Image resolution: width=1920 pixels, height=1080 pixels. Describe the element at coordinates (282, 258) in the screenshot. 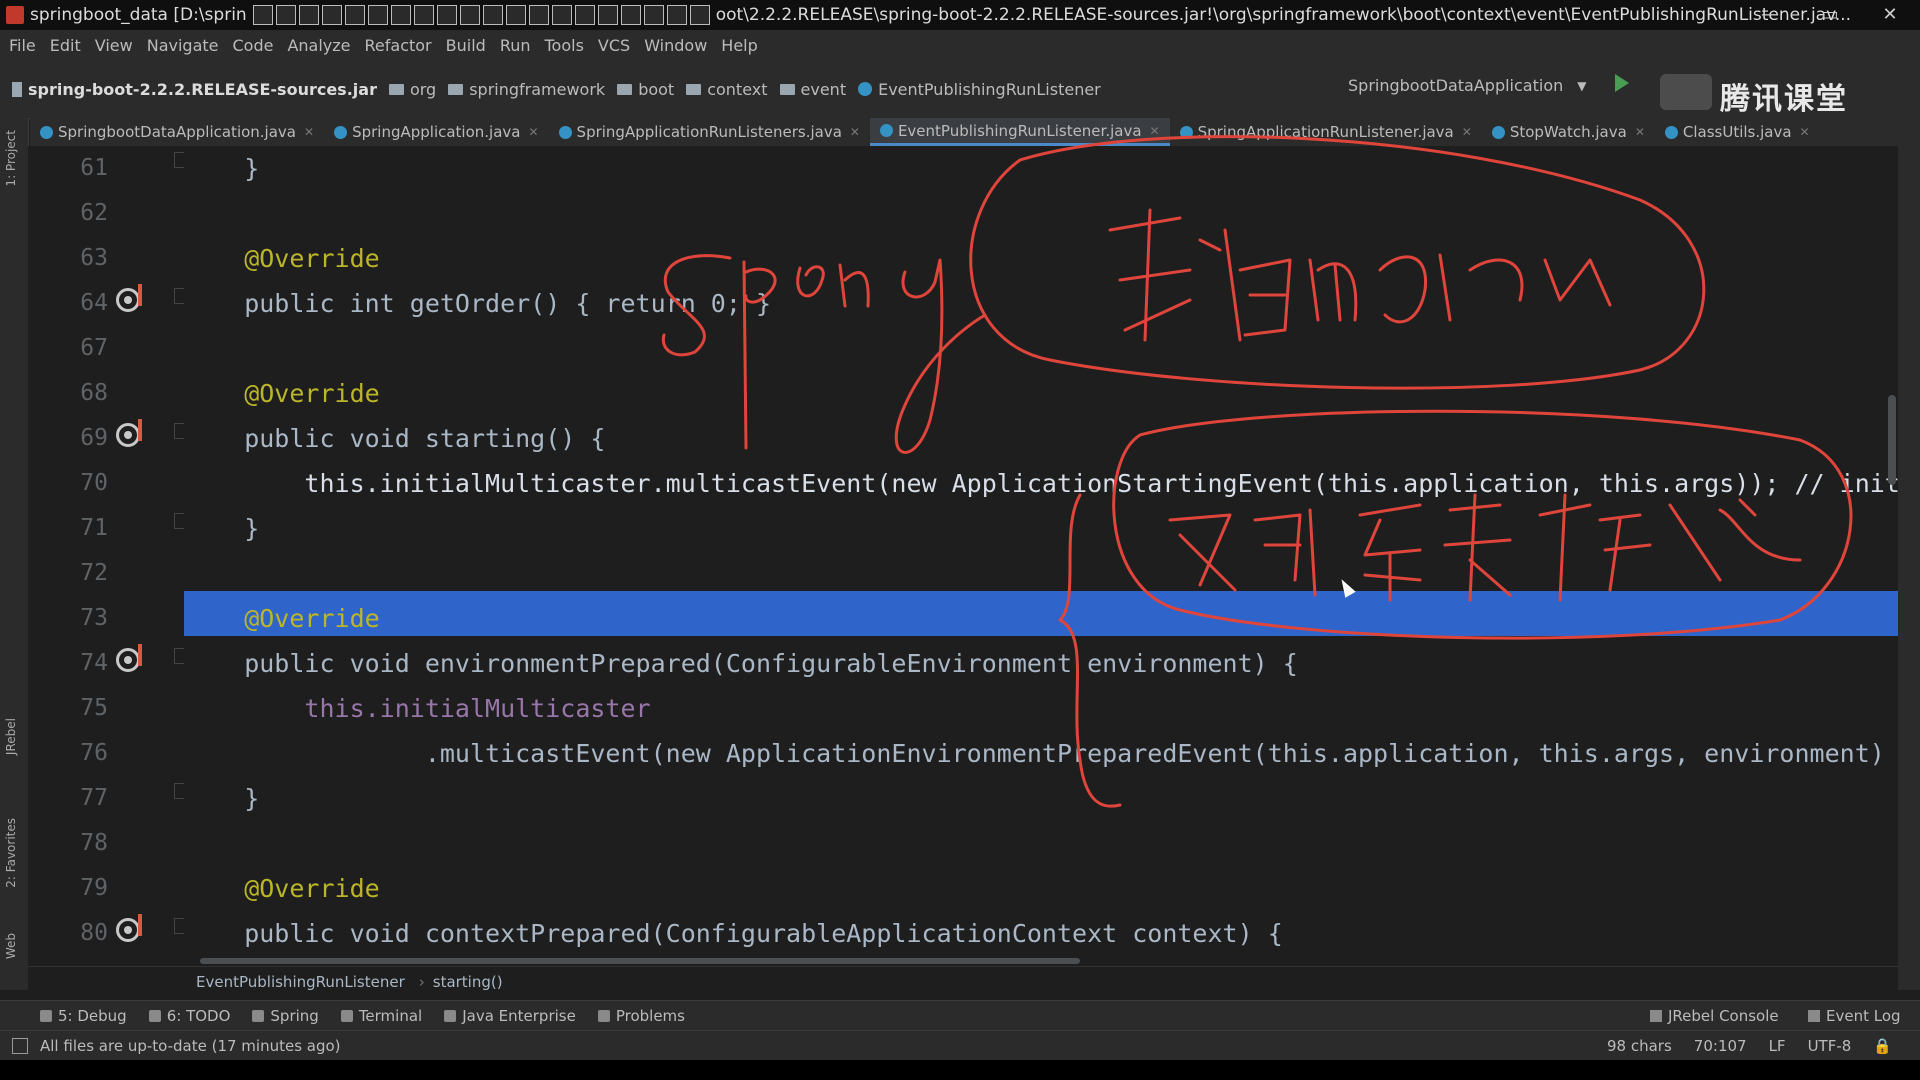

I see `code-line: @Override` at that location.